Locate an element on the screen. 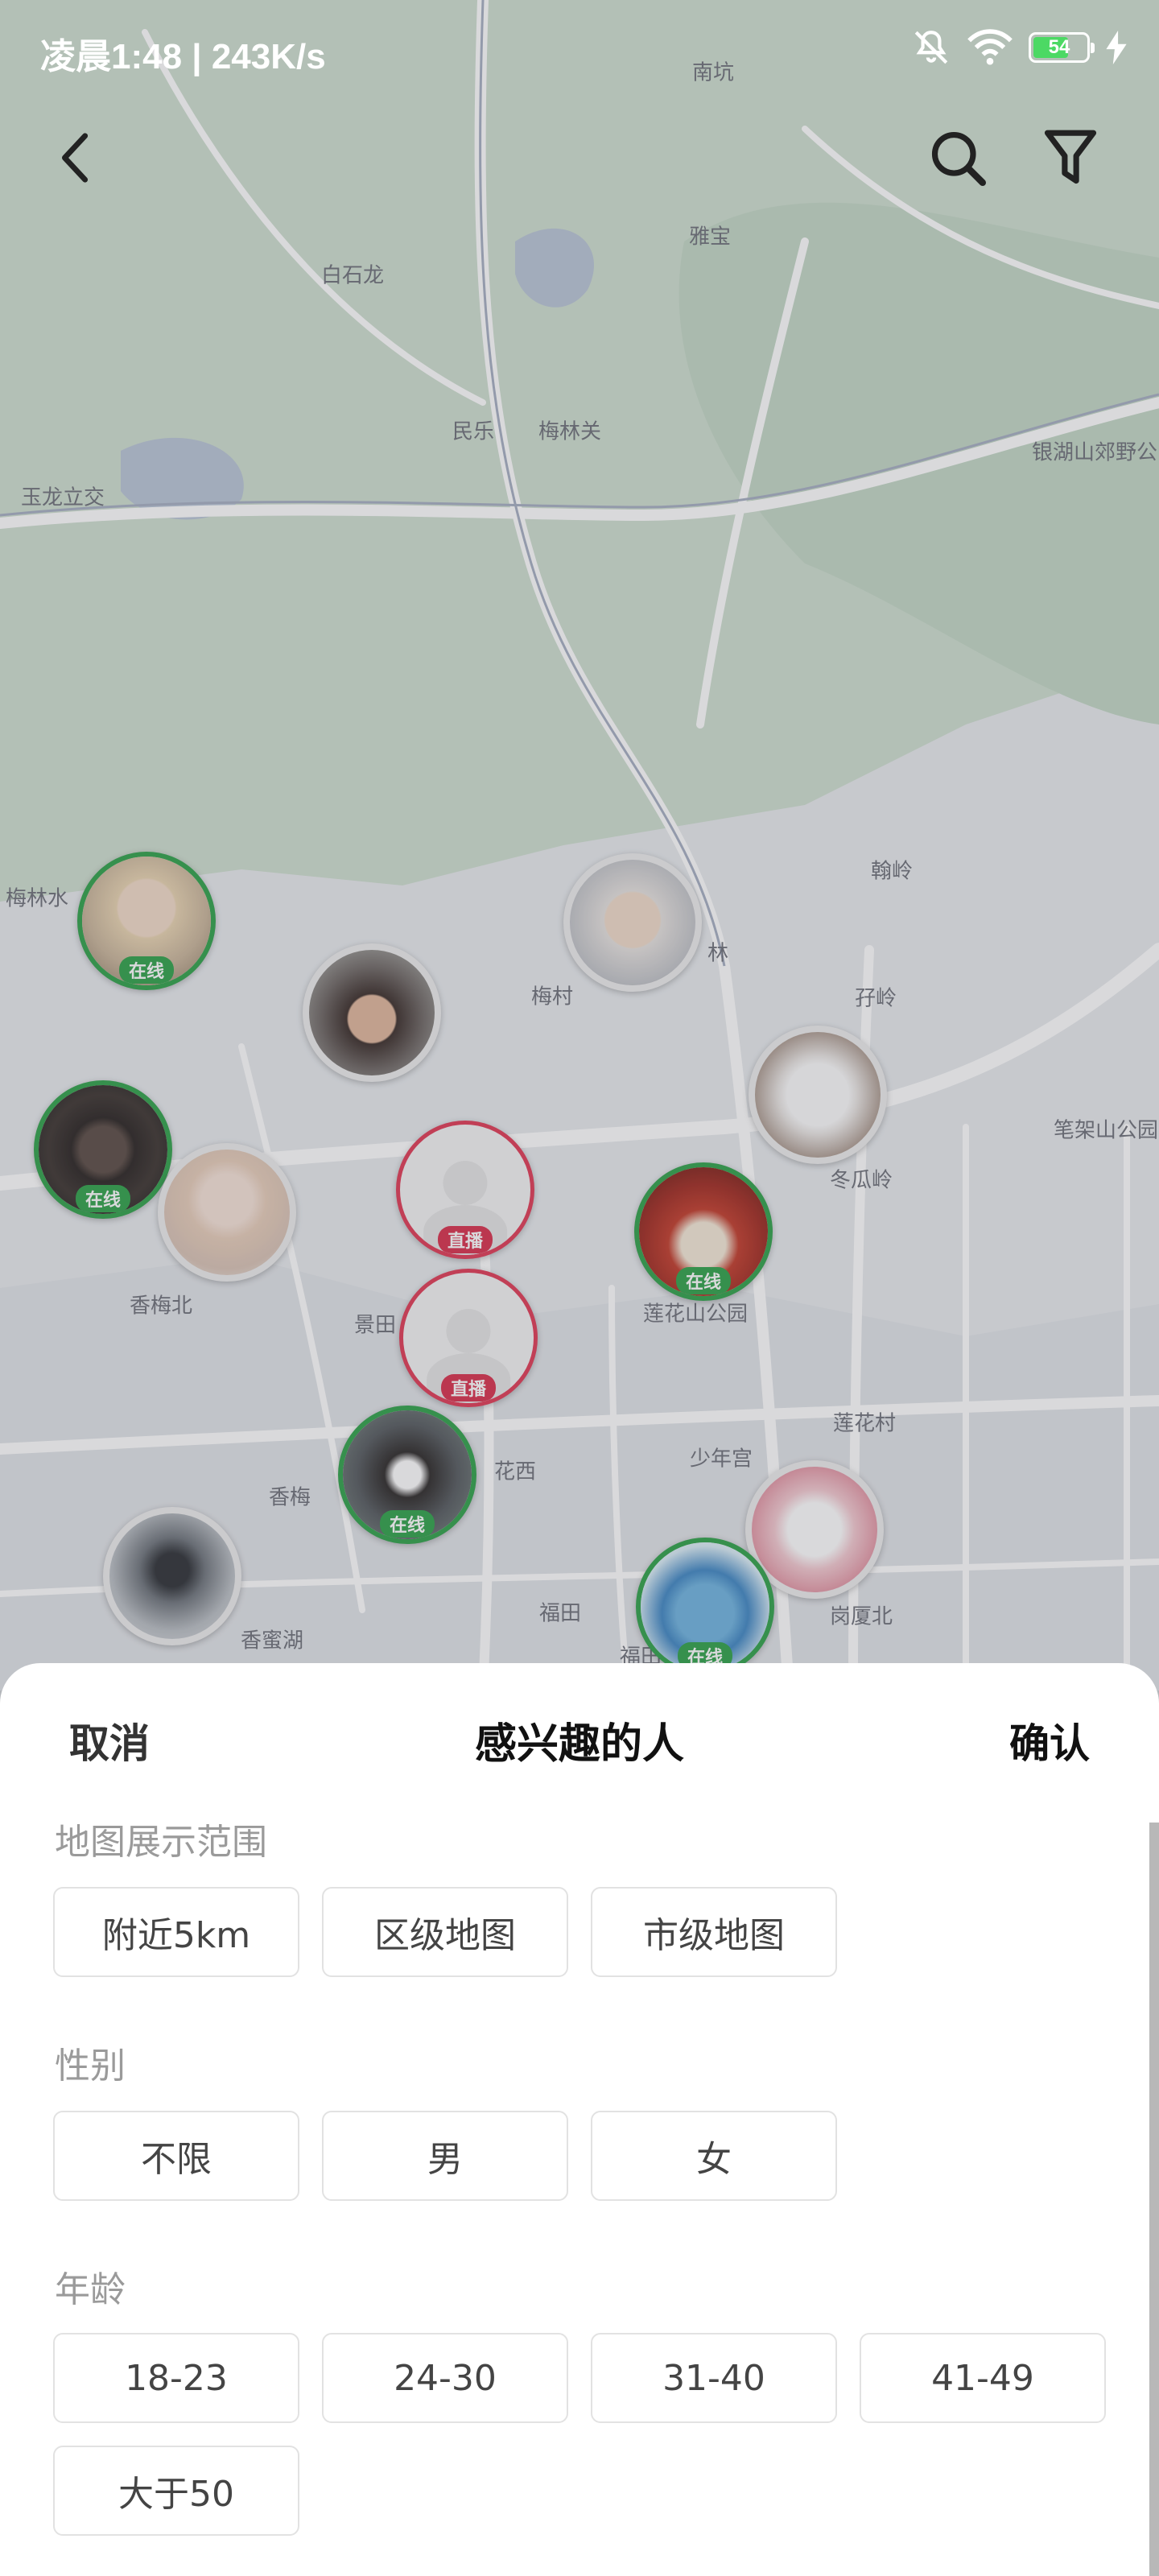 The height and width of the screenshot is (2576, 1159). map-label: 莲花山公园 is located at coordinates (695, 1314).